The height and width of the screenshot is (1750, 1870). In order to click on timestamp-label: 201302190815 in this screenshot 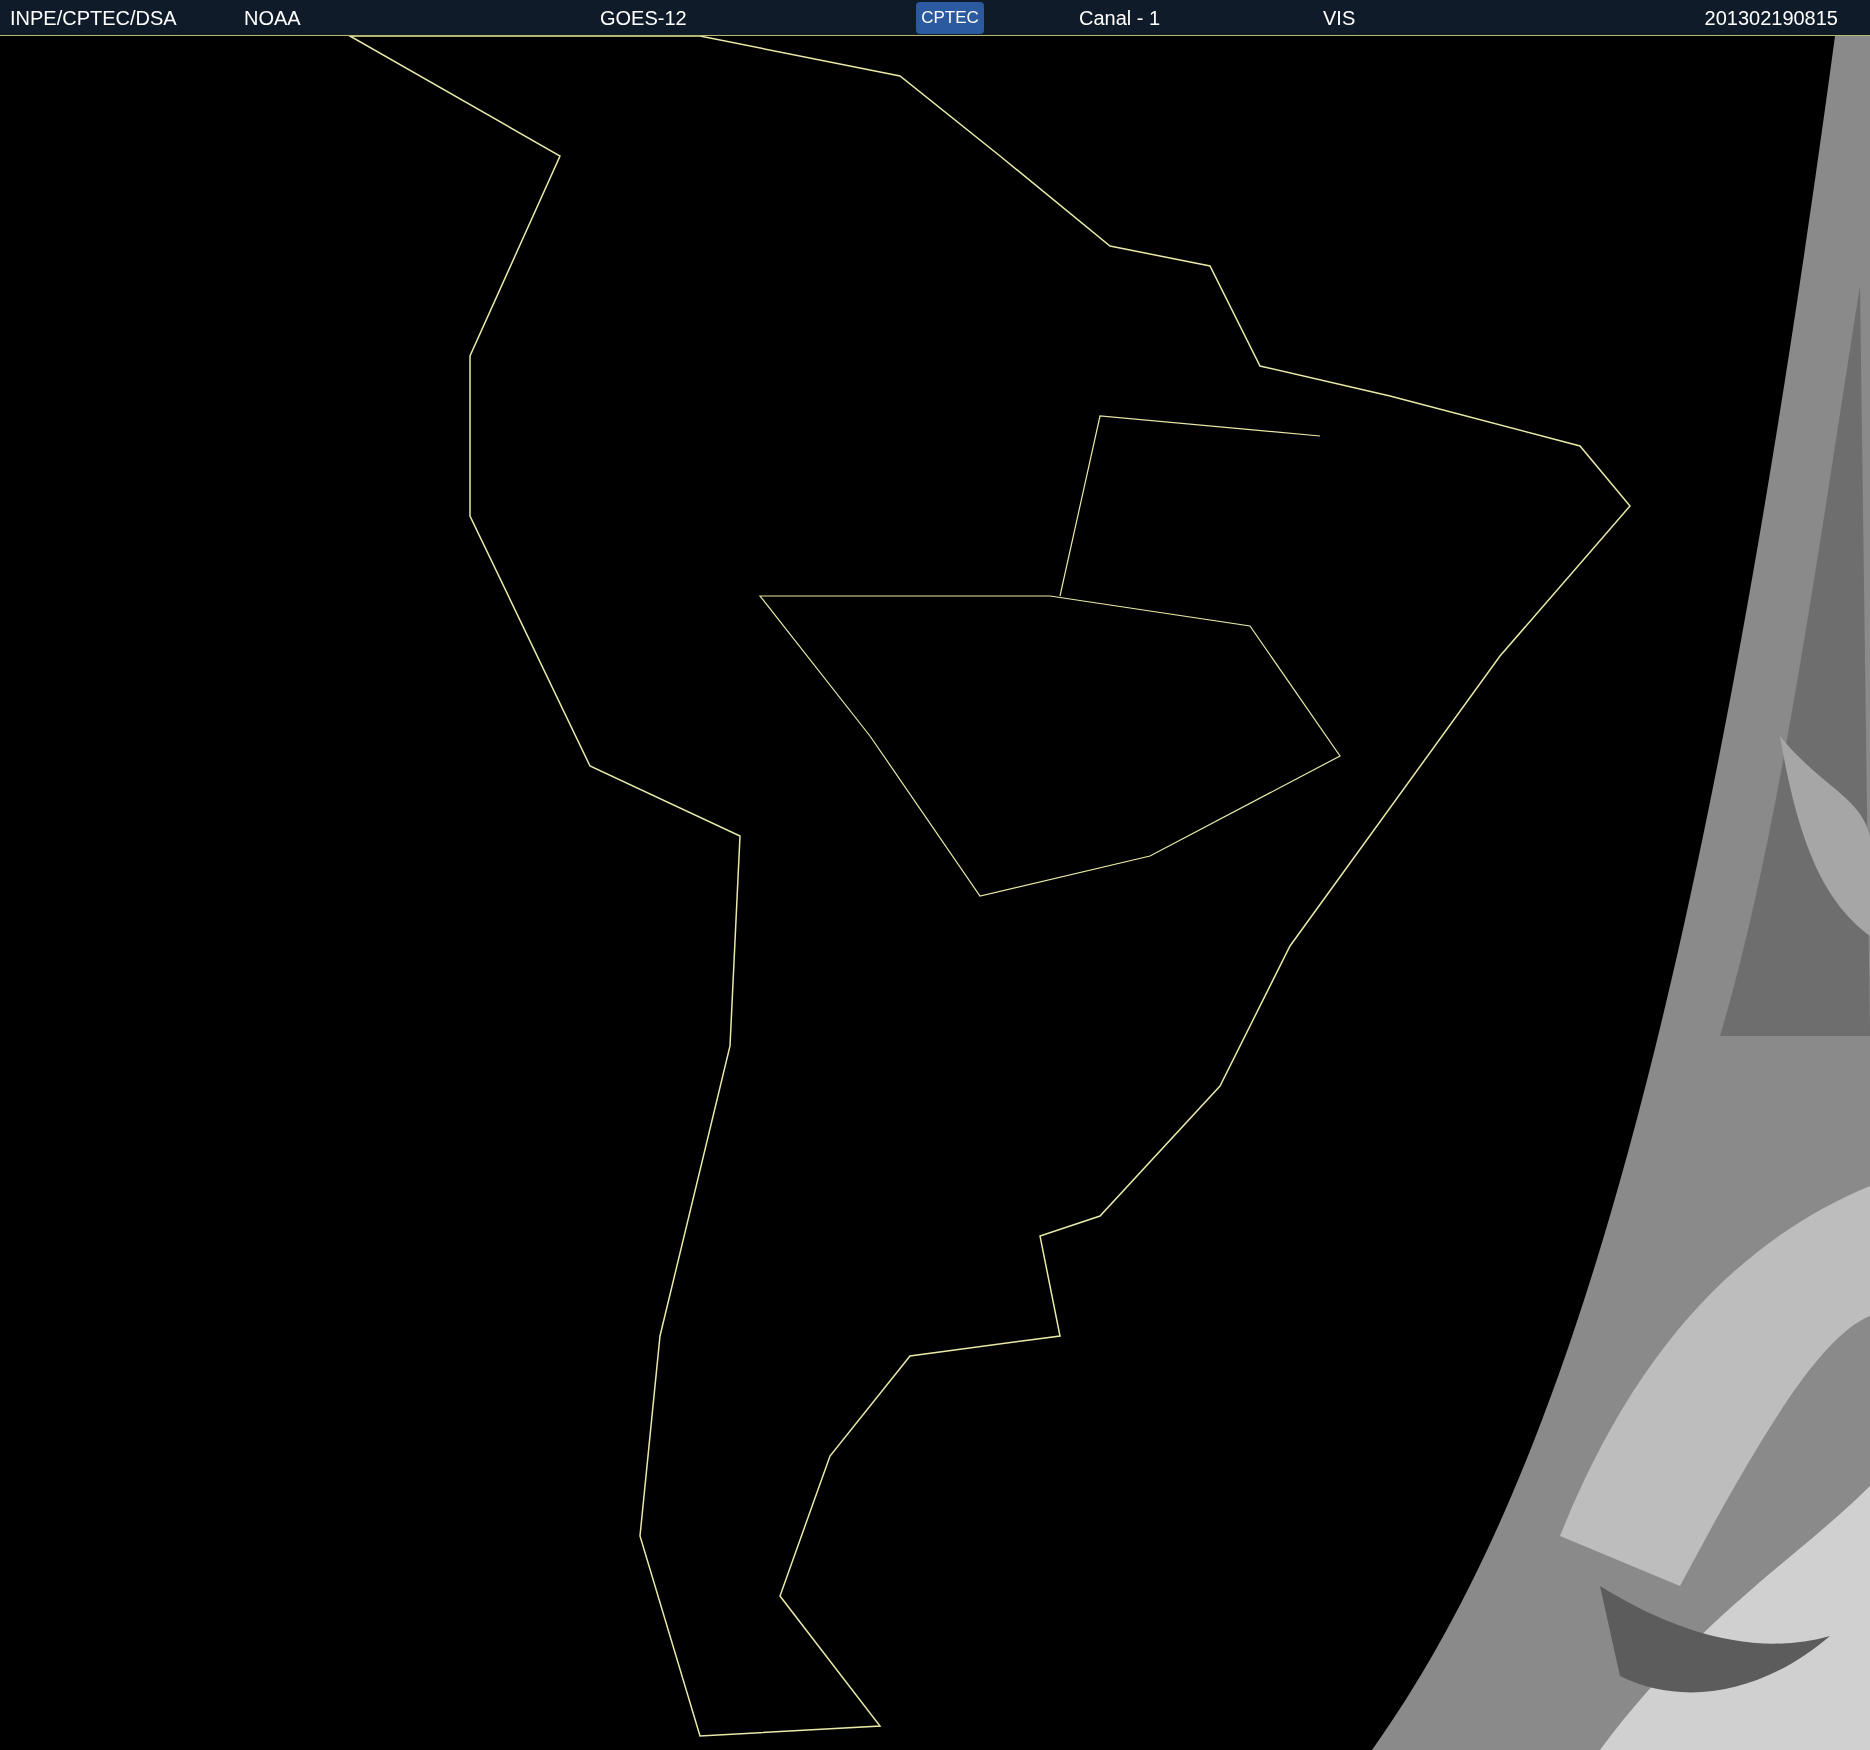, I will do `click(1771, 18)`.